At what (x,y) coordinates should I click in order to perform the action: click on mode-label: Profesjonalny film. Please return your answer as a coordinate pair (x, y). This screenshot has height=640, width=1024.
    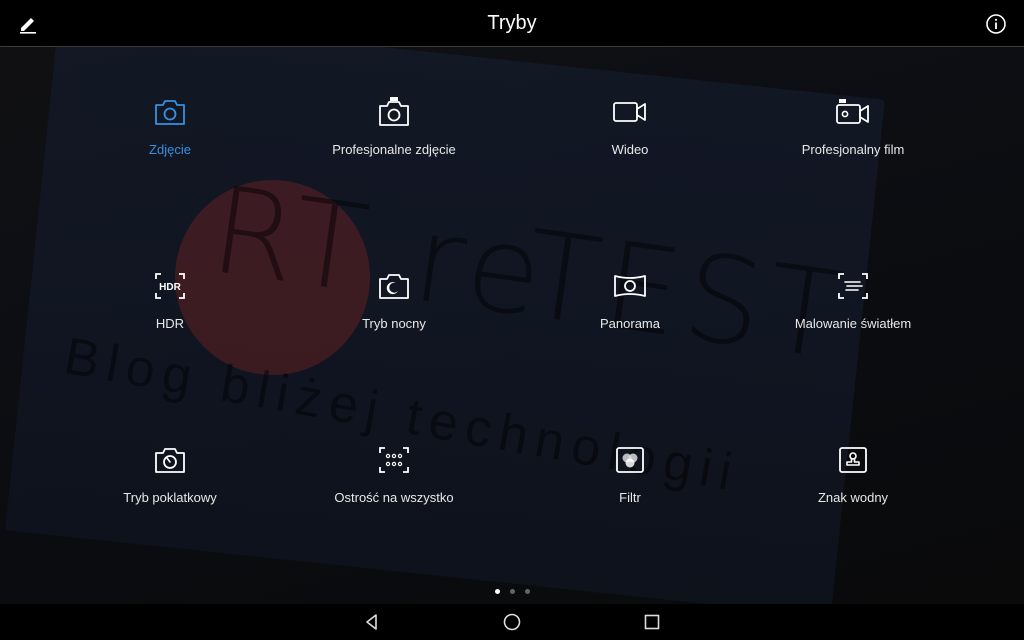
    Looking at the image, I should click on (853, 149).